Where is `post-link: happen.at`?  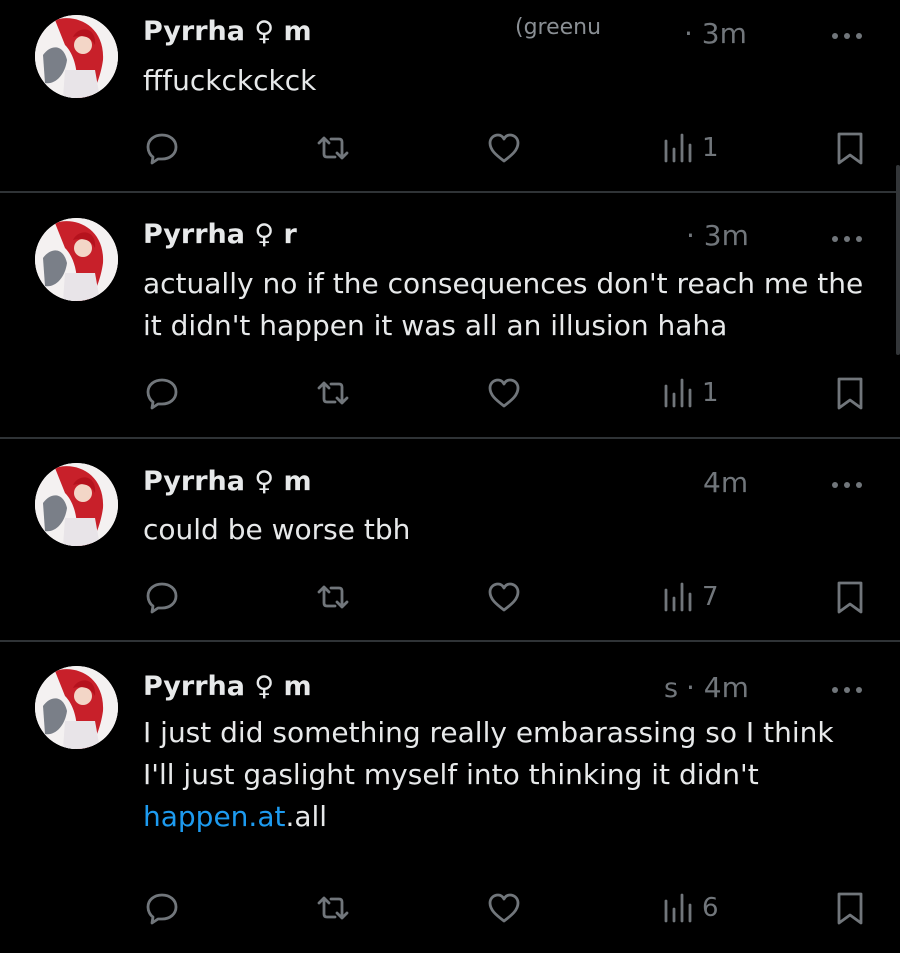 post-link: happen.at is located at coordinates (214, 816).